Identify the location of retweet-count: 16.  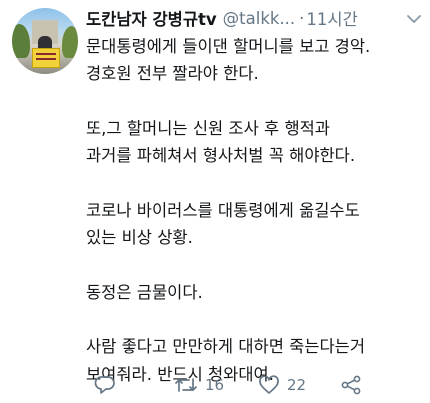
(215, 385).